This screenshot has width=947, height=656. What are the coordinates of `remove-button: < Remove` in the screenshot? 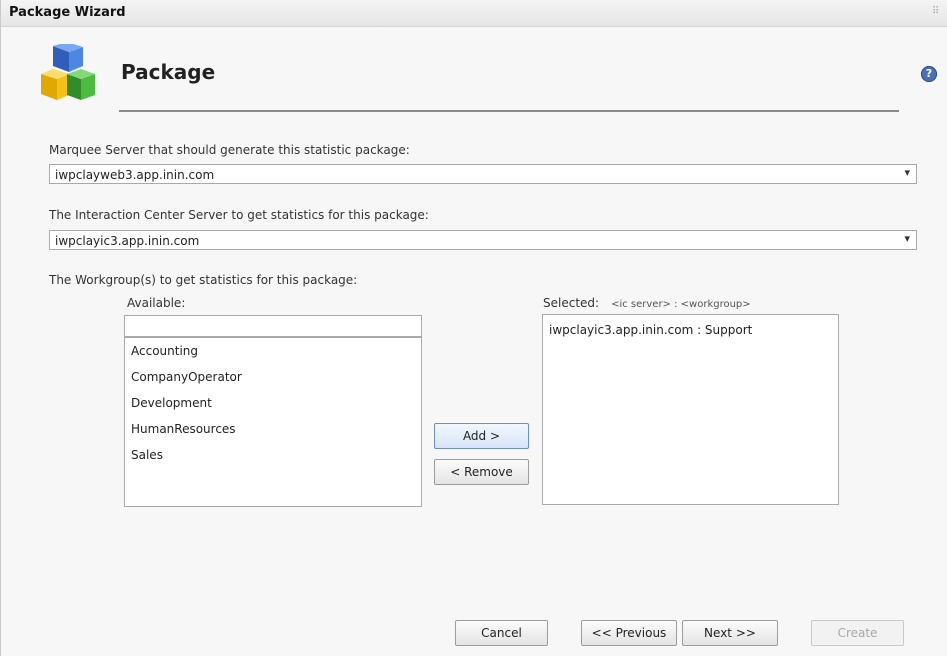 It's located at (481, 472).